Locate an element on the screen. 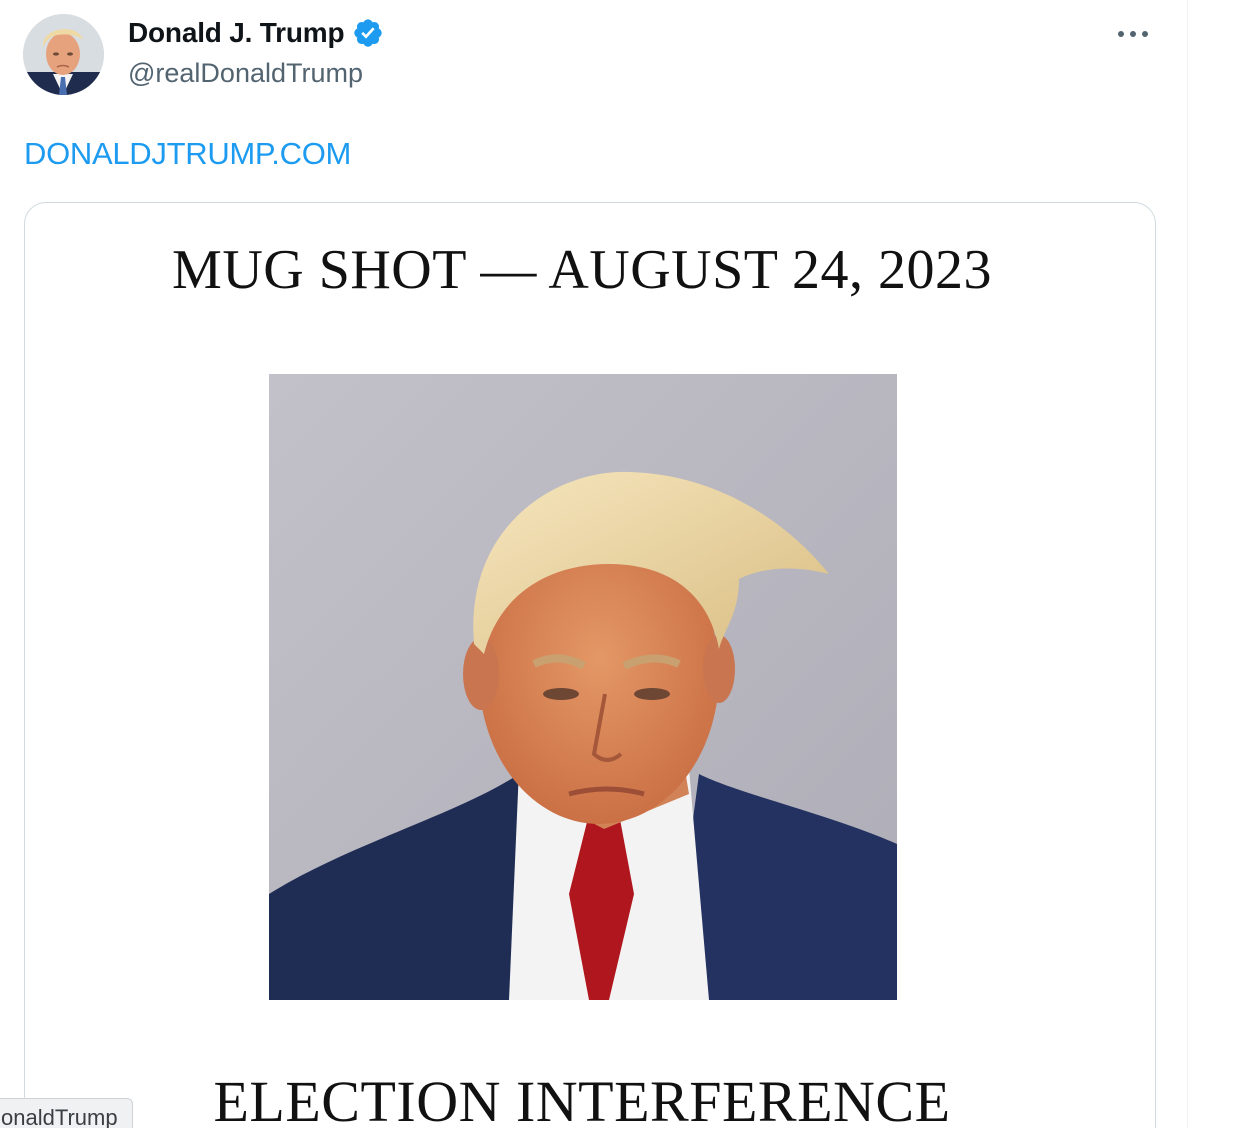 The height and width of the screenshot is (1128, 1244). poster-footer: ELECTION INTERFERENCE is located at coordinates (582, 1098).